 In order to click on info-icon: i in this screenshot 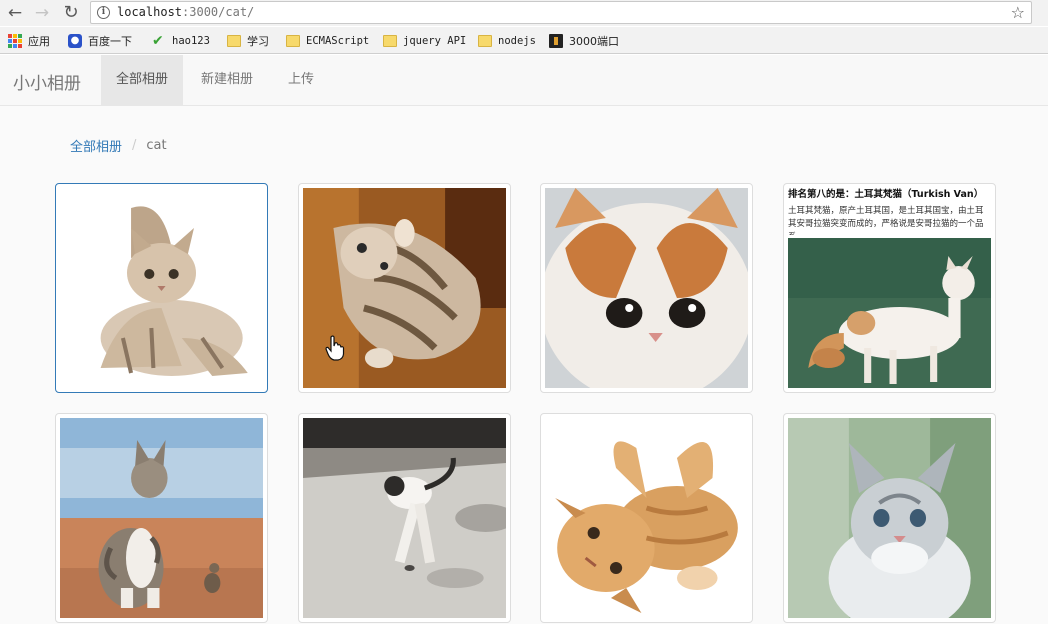, I will do `click(103, 12)`.